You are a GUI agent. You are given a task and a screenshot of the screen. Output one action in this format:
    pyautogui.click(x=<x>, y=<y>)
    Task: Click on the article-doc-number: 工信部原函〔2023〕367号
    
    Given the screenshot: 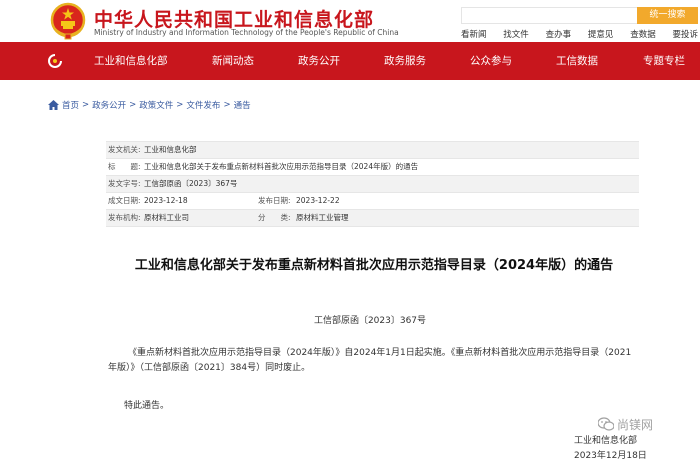 What is the action you would take?
    pyautogui.click(x=370, y=321)
    